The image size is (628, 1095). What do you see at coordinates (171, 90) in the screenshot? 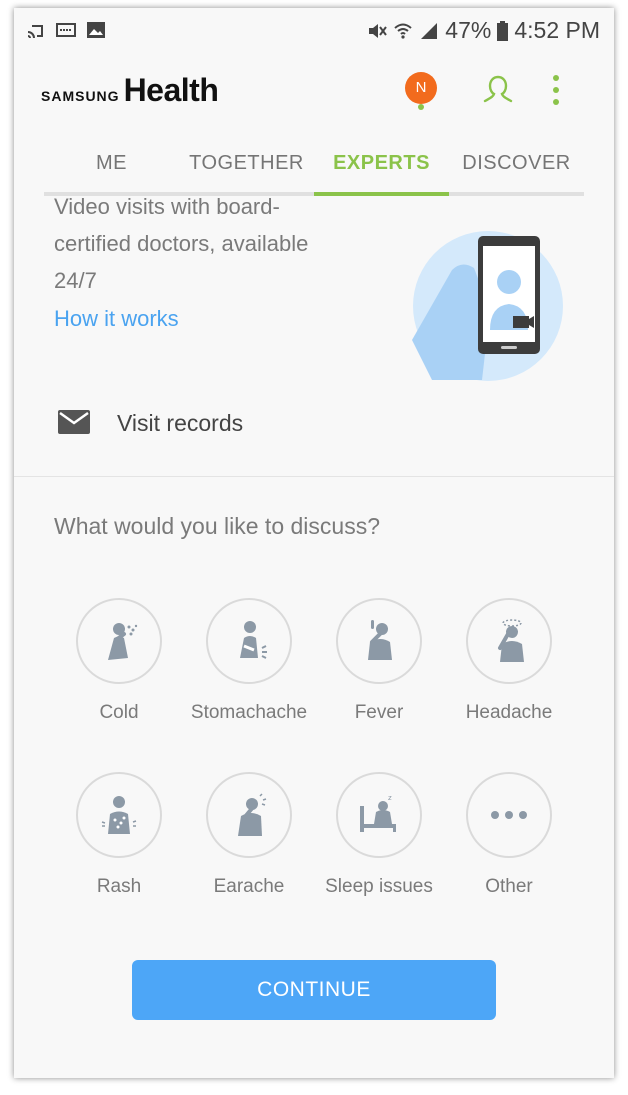
I see `app-name: Health` at bounding box center [171, 90].